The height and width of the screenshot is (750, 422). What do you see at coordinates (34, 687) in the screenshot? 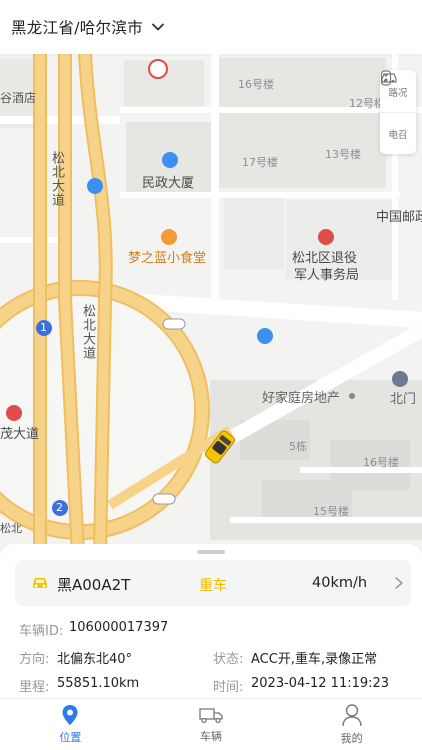
I see `mileage-label: 里程:` at bounding box center [34, 687].